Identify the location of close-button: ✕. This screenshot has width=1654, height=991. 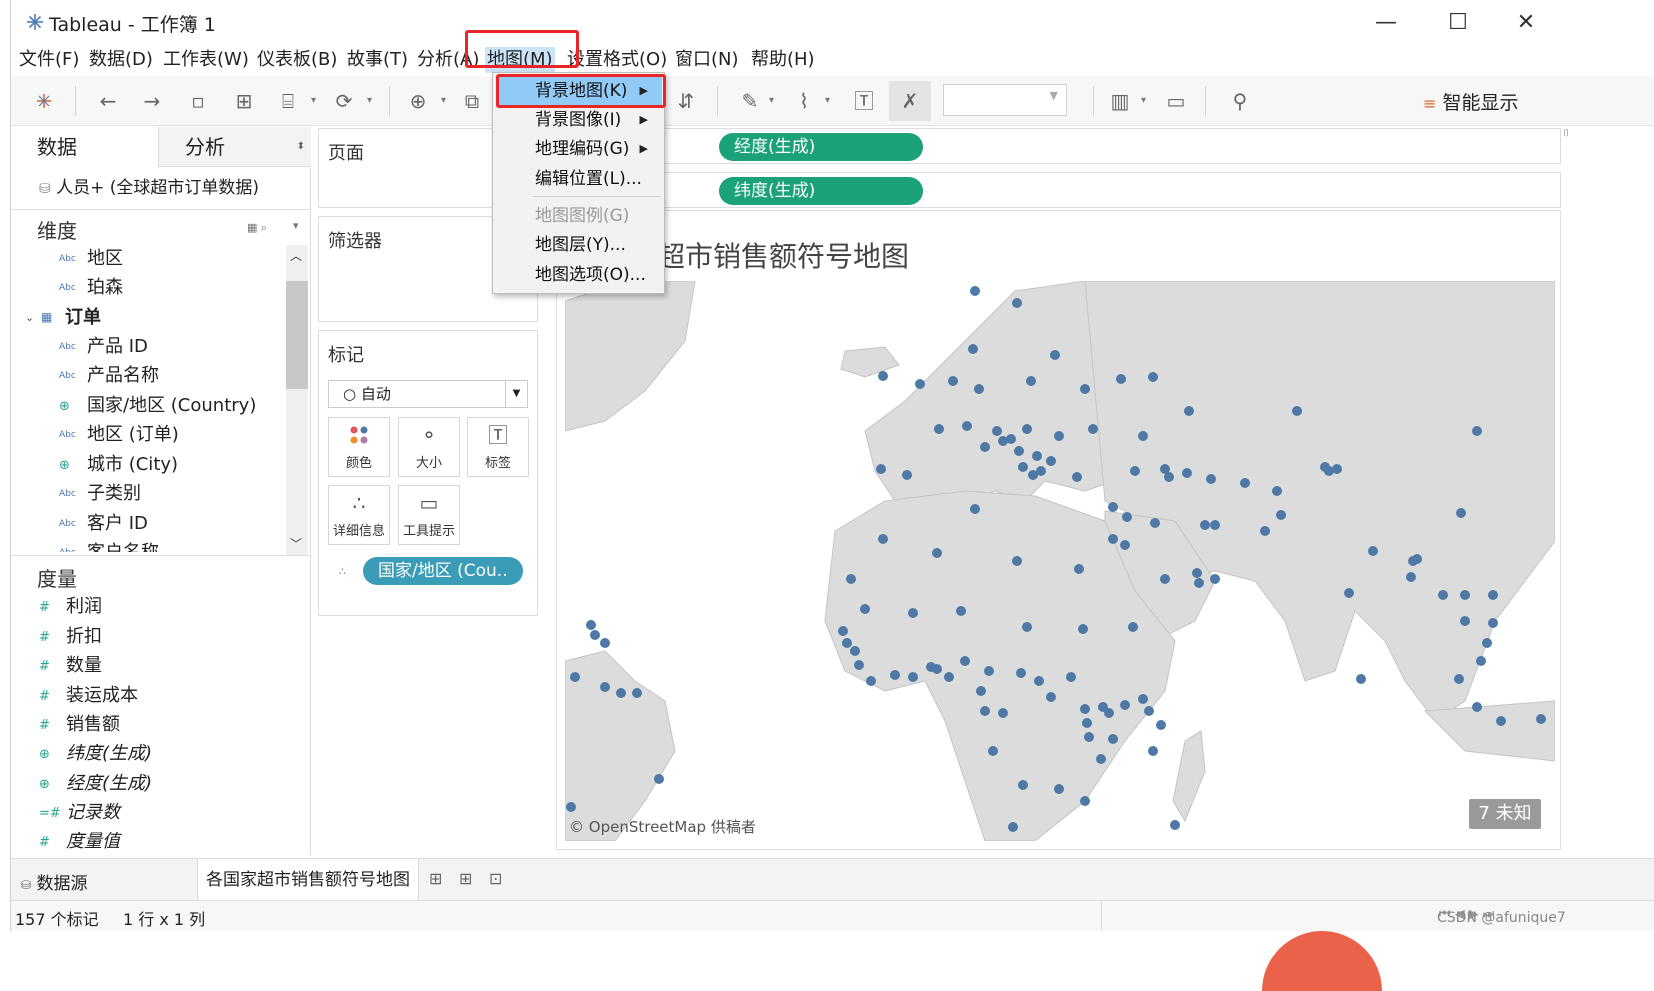
(1526, 23).